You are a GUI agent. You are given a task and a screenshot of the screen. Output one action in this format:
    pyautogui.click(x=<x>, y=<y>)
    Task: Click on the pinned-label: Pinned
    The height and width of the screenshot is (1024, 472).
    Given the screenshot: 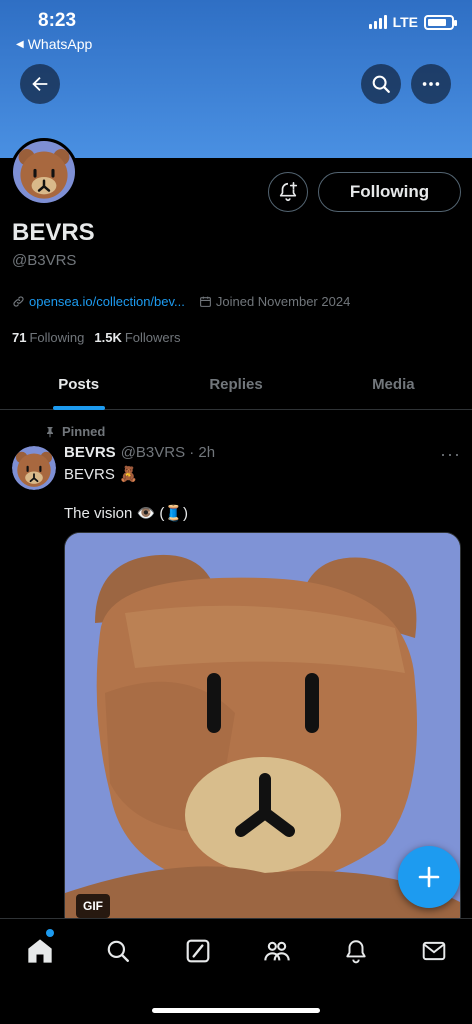 What is the action you would take?
    pyautogui.click(x=74, y=431)
    